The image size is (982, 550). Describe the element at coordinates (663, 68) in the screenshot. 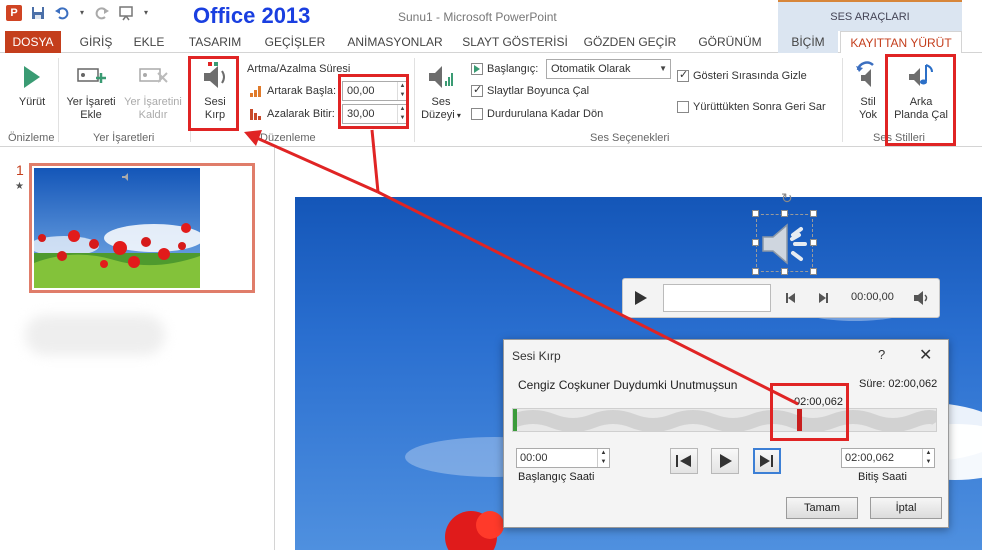

I see `chevron-down-icon: ▼` at that location.